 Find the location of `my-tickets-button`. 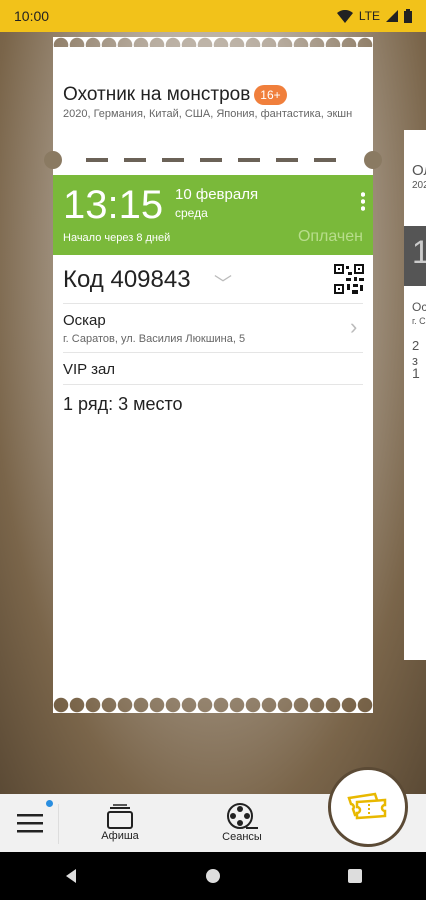

my-tickets-button is located at coordinates (368, 807).